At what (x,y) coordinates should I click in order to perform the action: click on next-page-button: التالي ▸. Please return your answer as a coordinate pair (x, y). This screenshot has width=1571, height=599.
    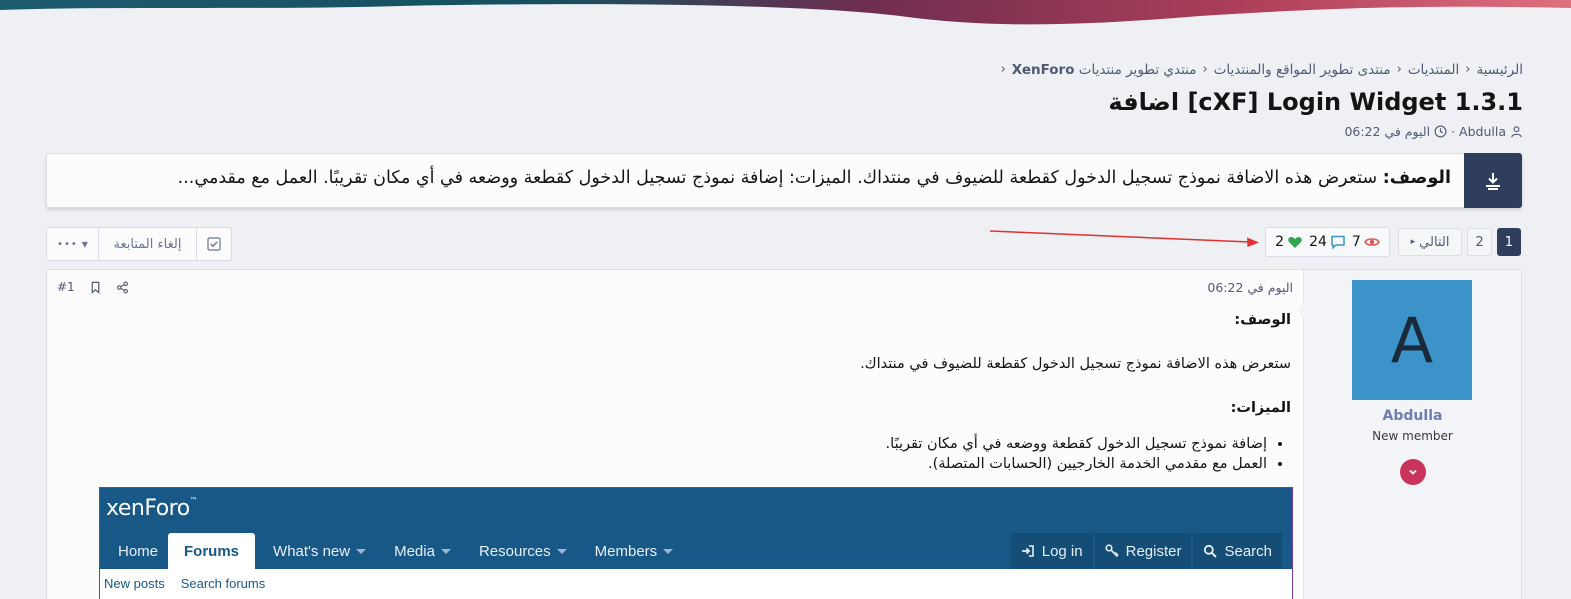
    Looking at the image, I should click on (1430, 242).